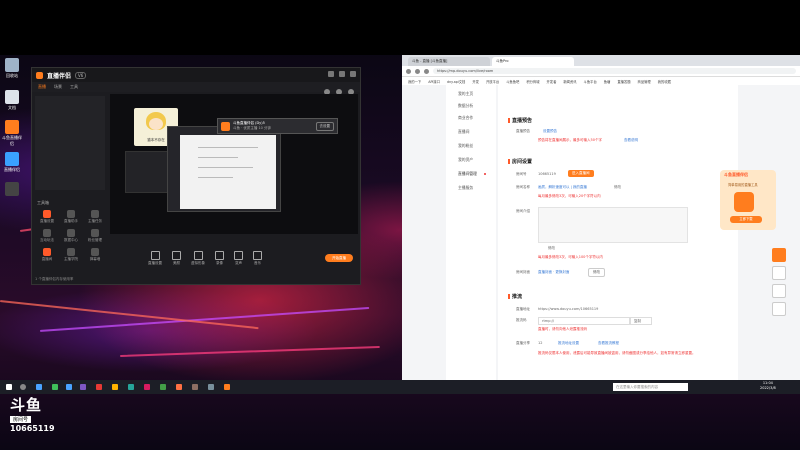  I want to click on tab-live: 直播, so click(42, 87).